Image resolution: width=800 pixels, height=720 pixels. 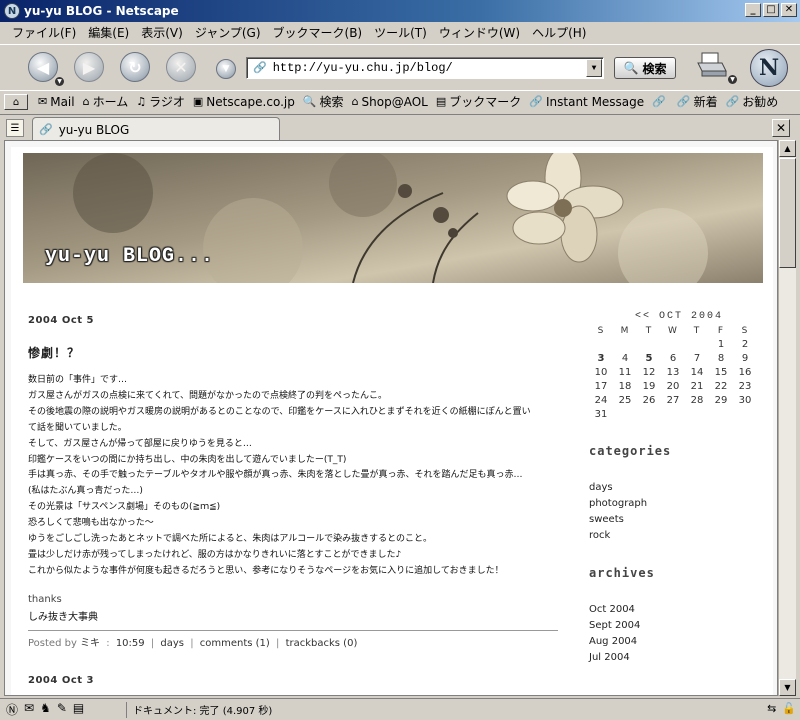 What do you see at coordinates (721, 344) in the screenshot?
I see `calendar-day: 1` at bounding box center [721, 344].